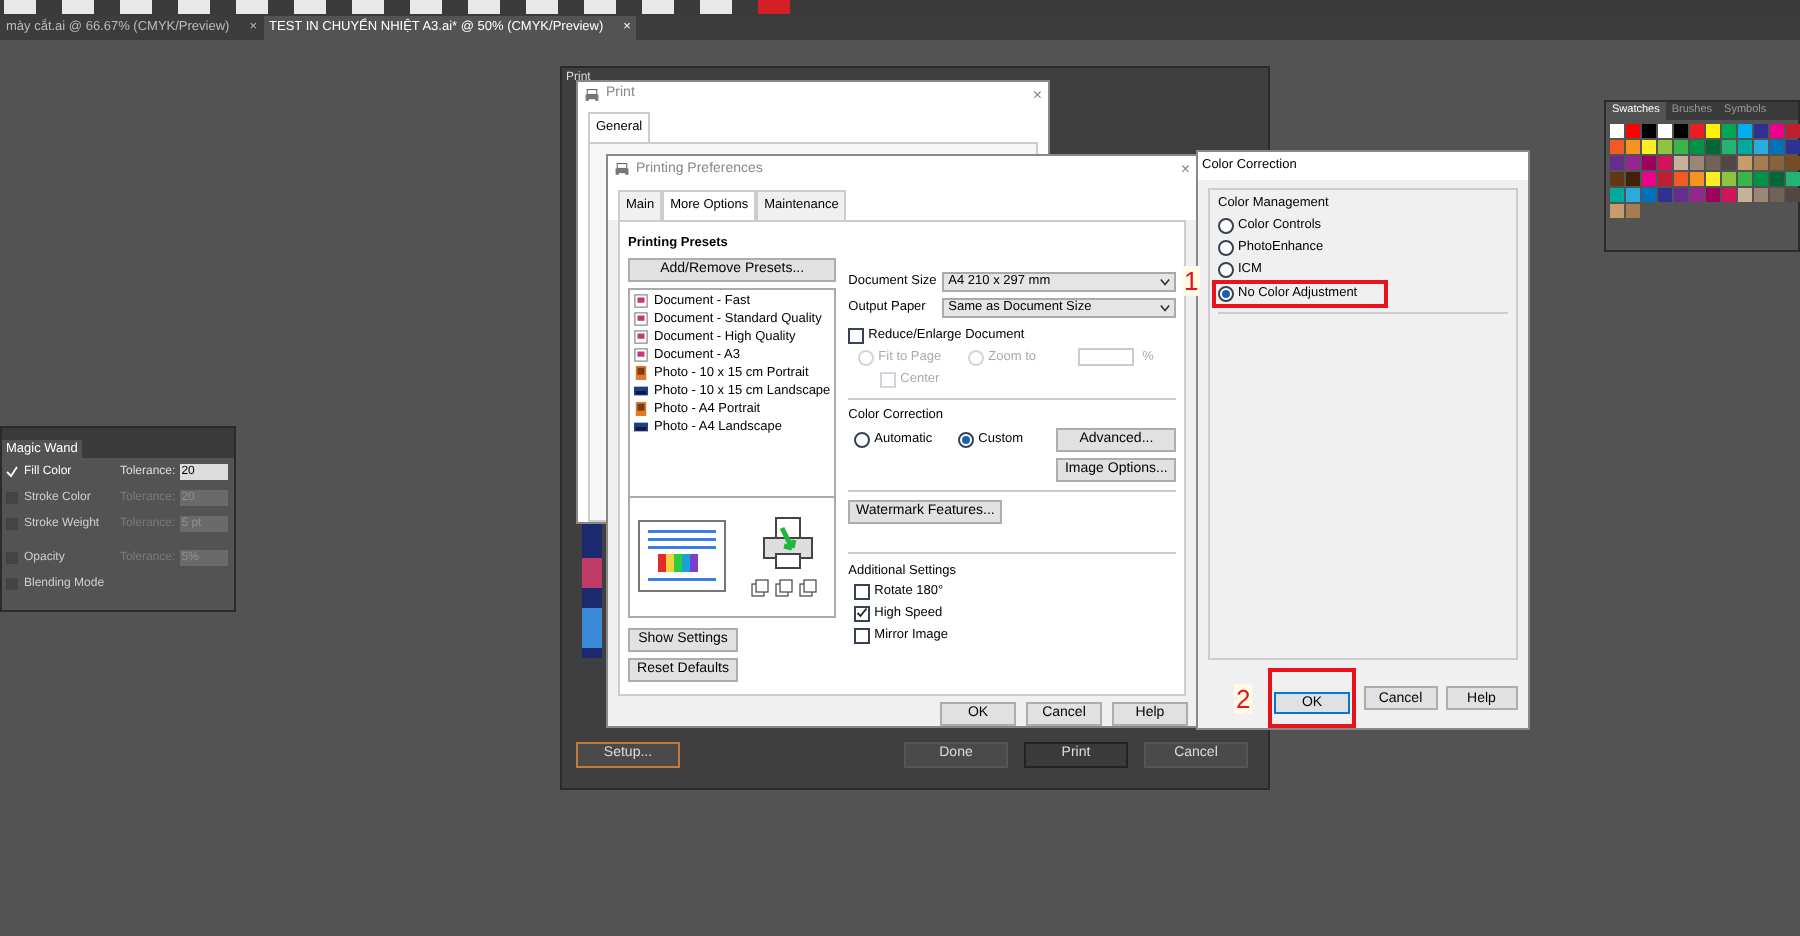 Image resolution: width=1800 pixels, height=936 pixels. I want to click on swatch-grid, so click(1702, 171).